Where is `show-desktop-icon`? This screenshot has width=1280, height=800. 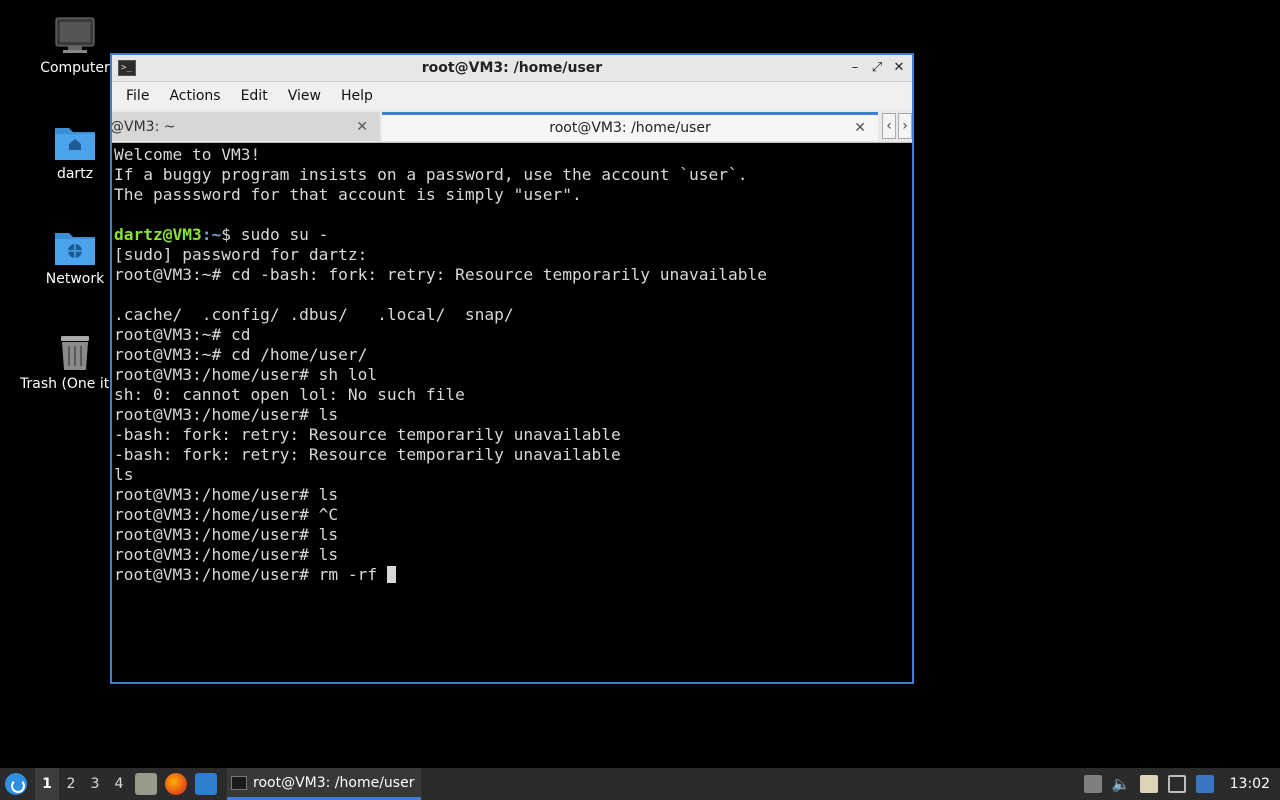 show-desktop-icon is located at coordinates (206, 784).